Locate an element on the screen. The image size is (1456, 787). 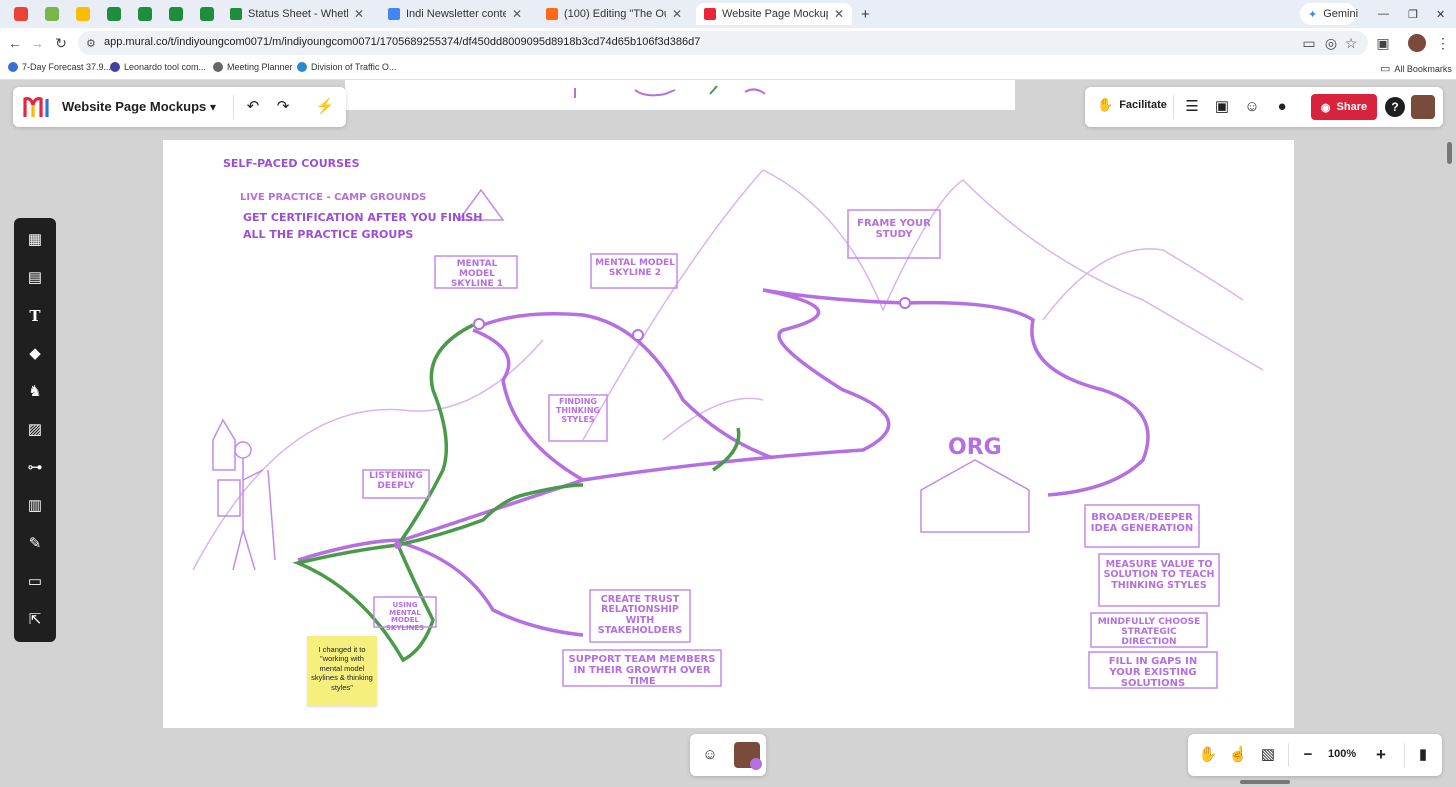
facilitate-icon: ✋ is located at coordinates (1105, 104).